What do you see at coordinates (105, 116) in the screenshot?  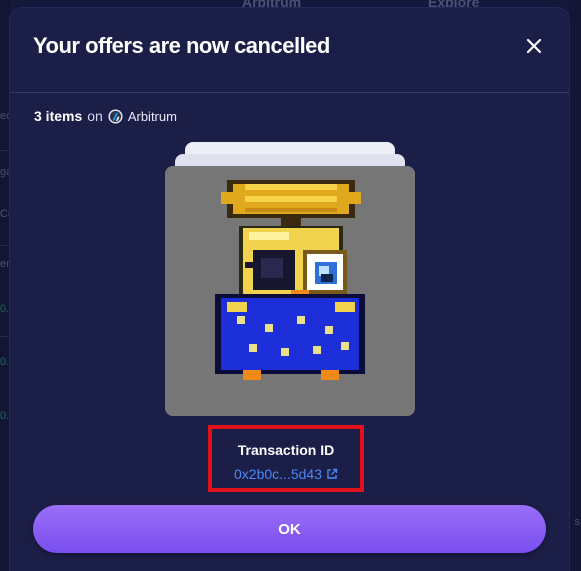 I see `items-summary: 3 items on Arbitrum` at bounding box center [105, 116].